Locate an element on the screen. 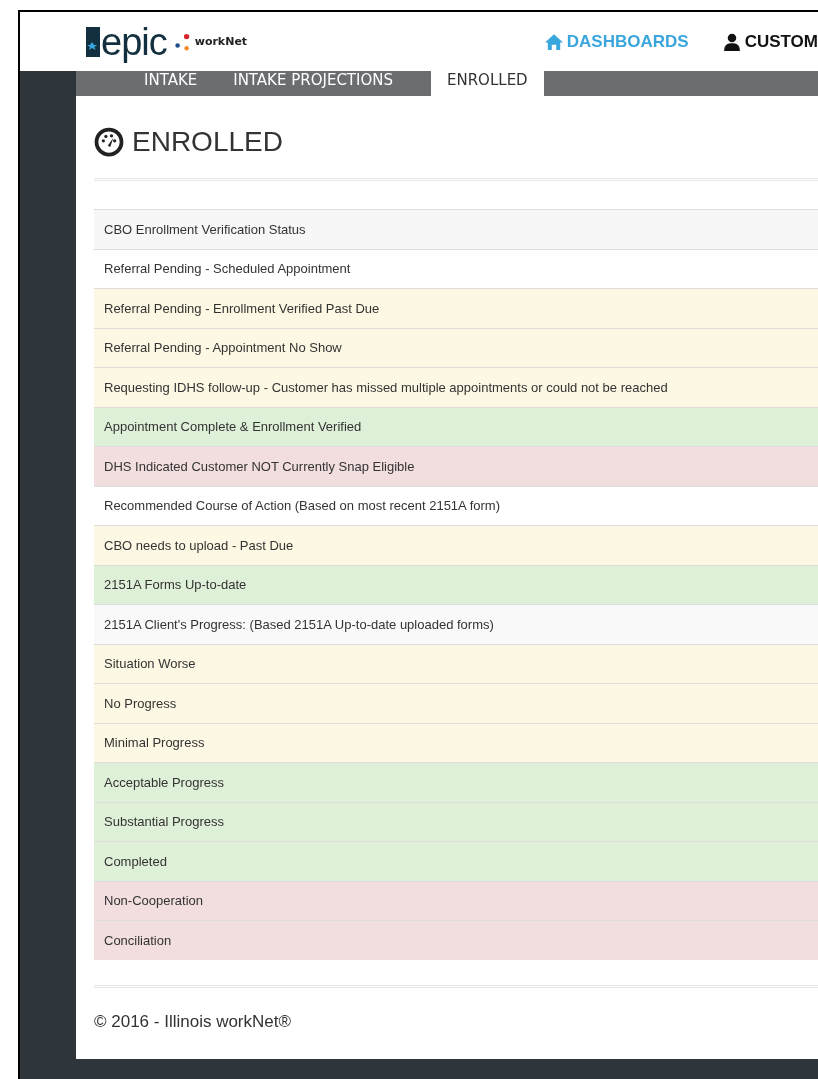 The height and width of the screenshot is (1079, 818). status-row: Substantial Progress is located at coordinates (456, 821).